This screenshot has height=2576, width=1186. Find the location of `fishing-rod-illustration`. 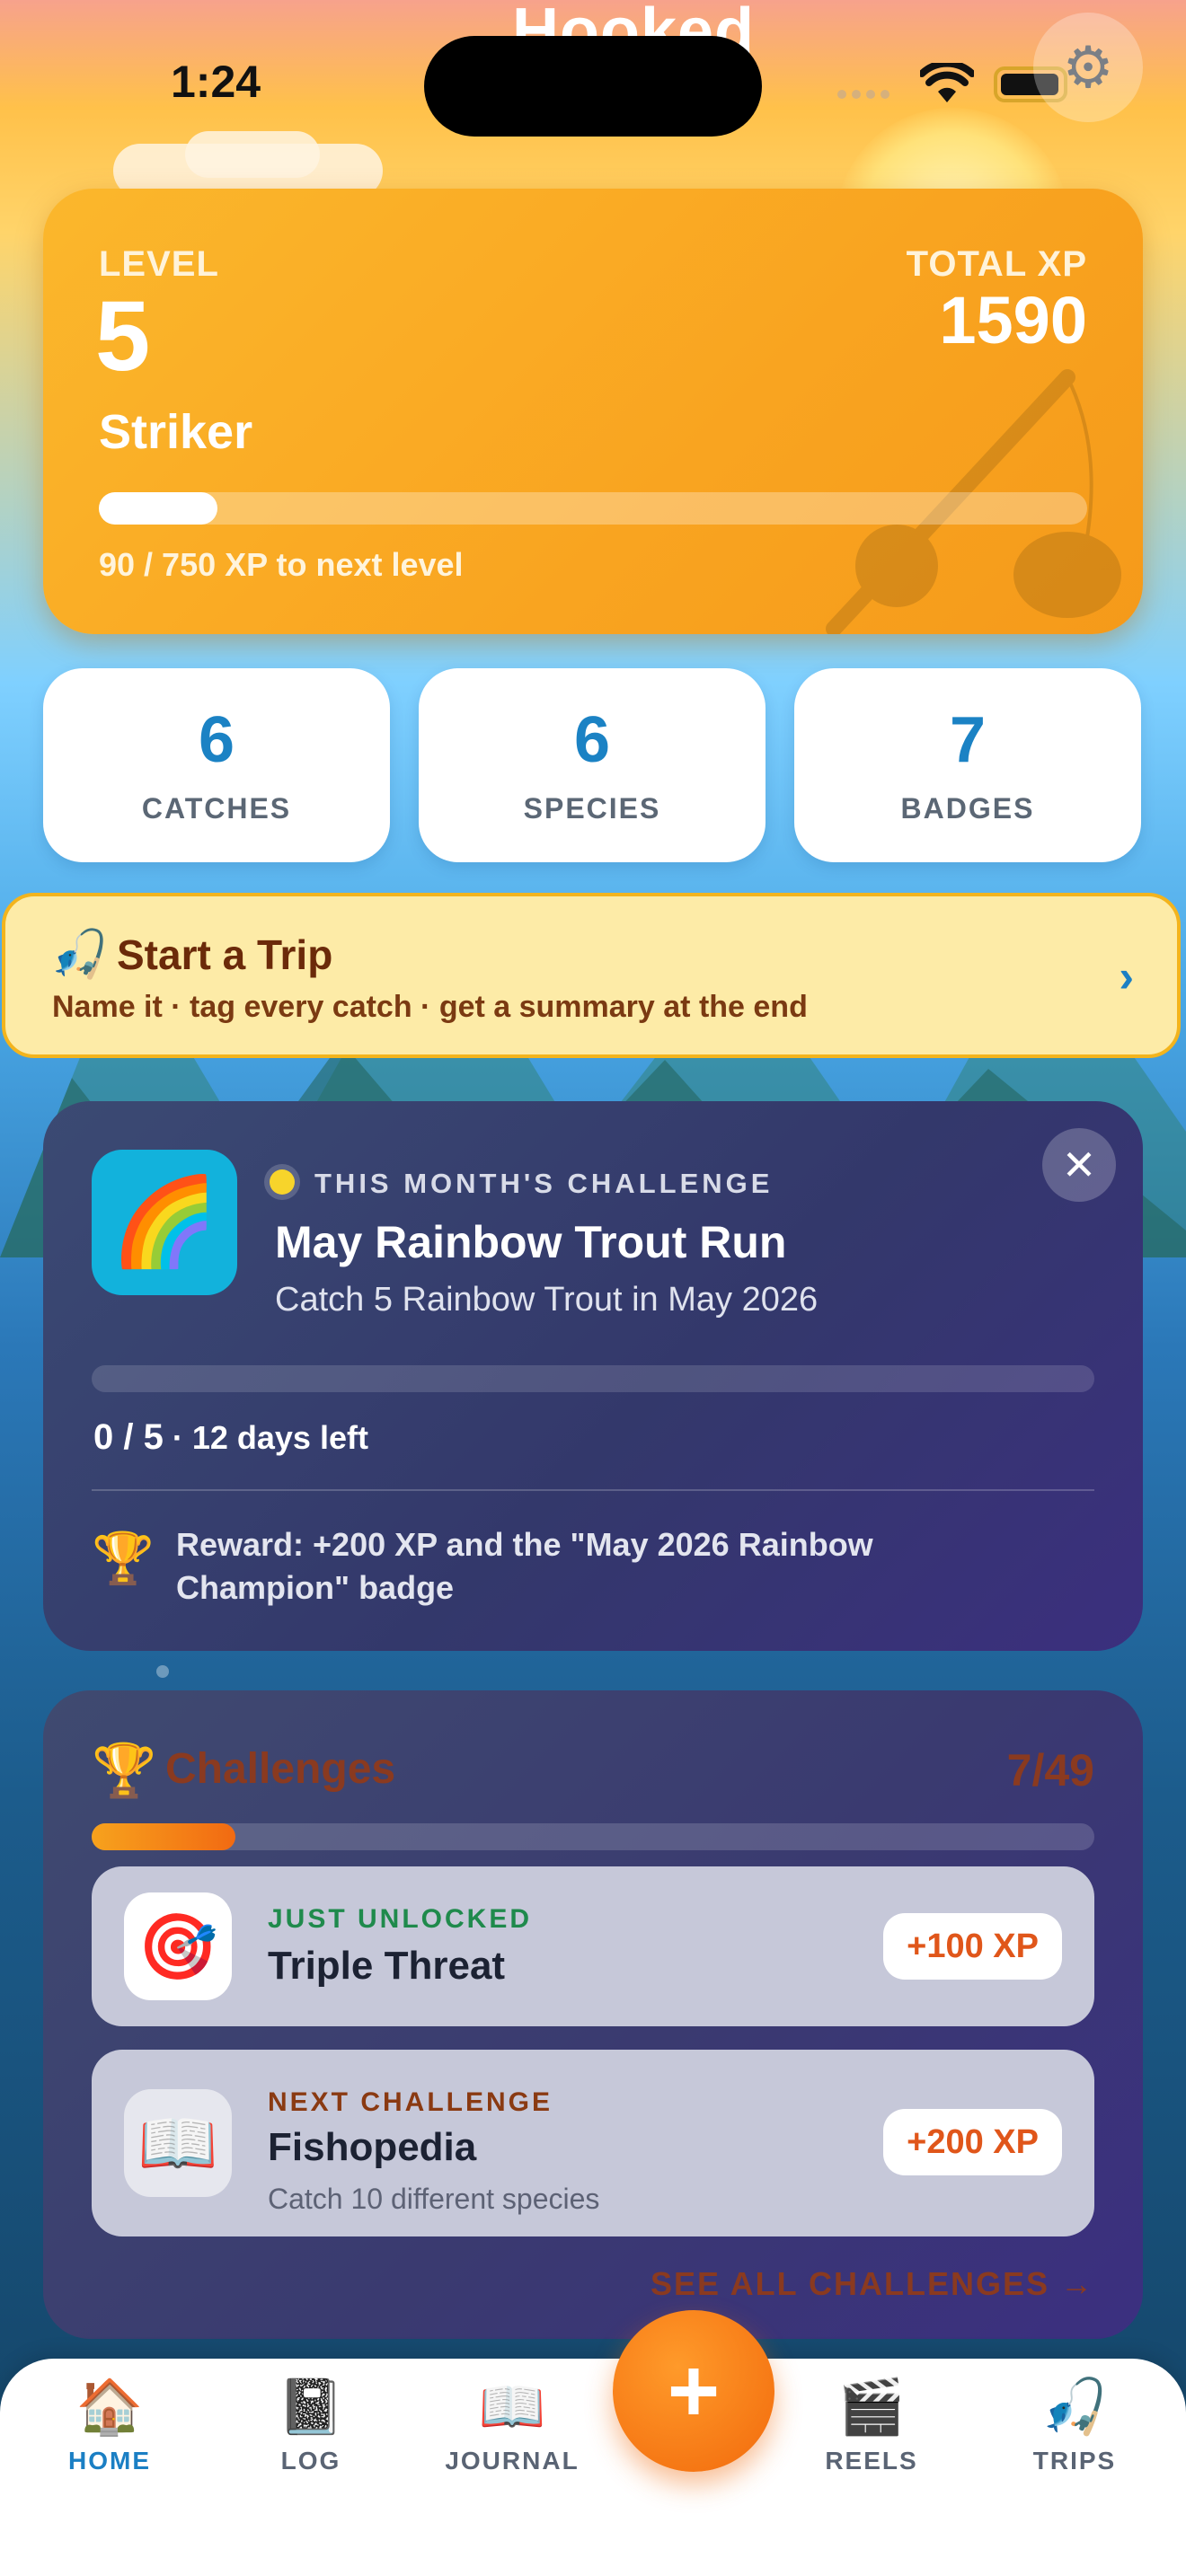

fishing-rod-illustration is located at coordinates (973, 501).